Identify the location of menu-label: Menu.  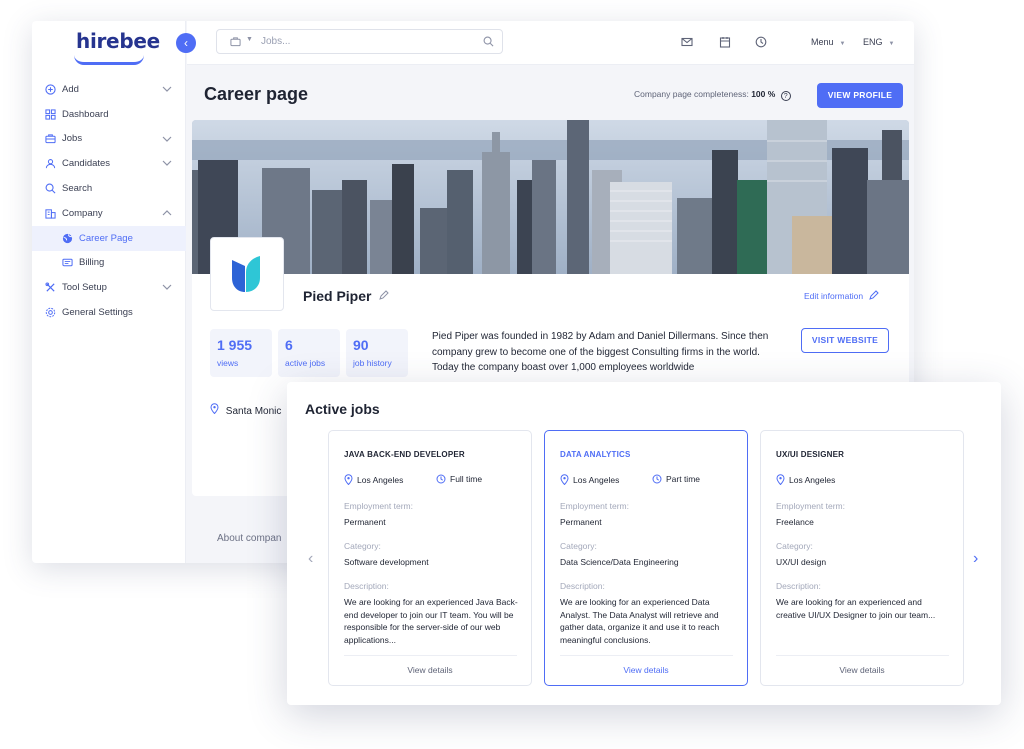
(822, 42).